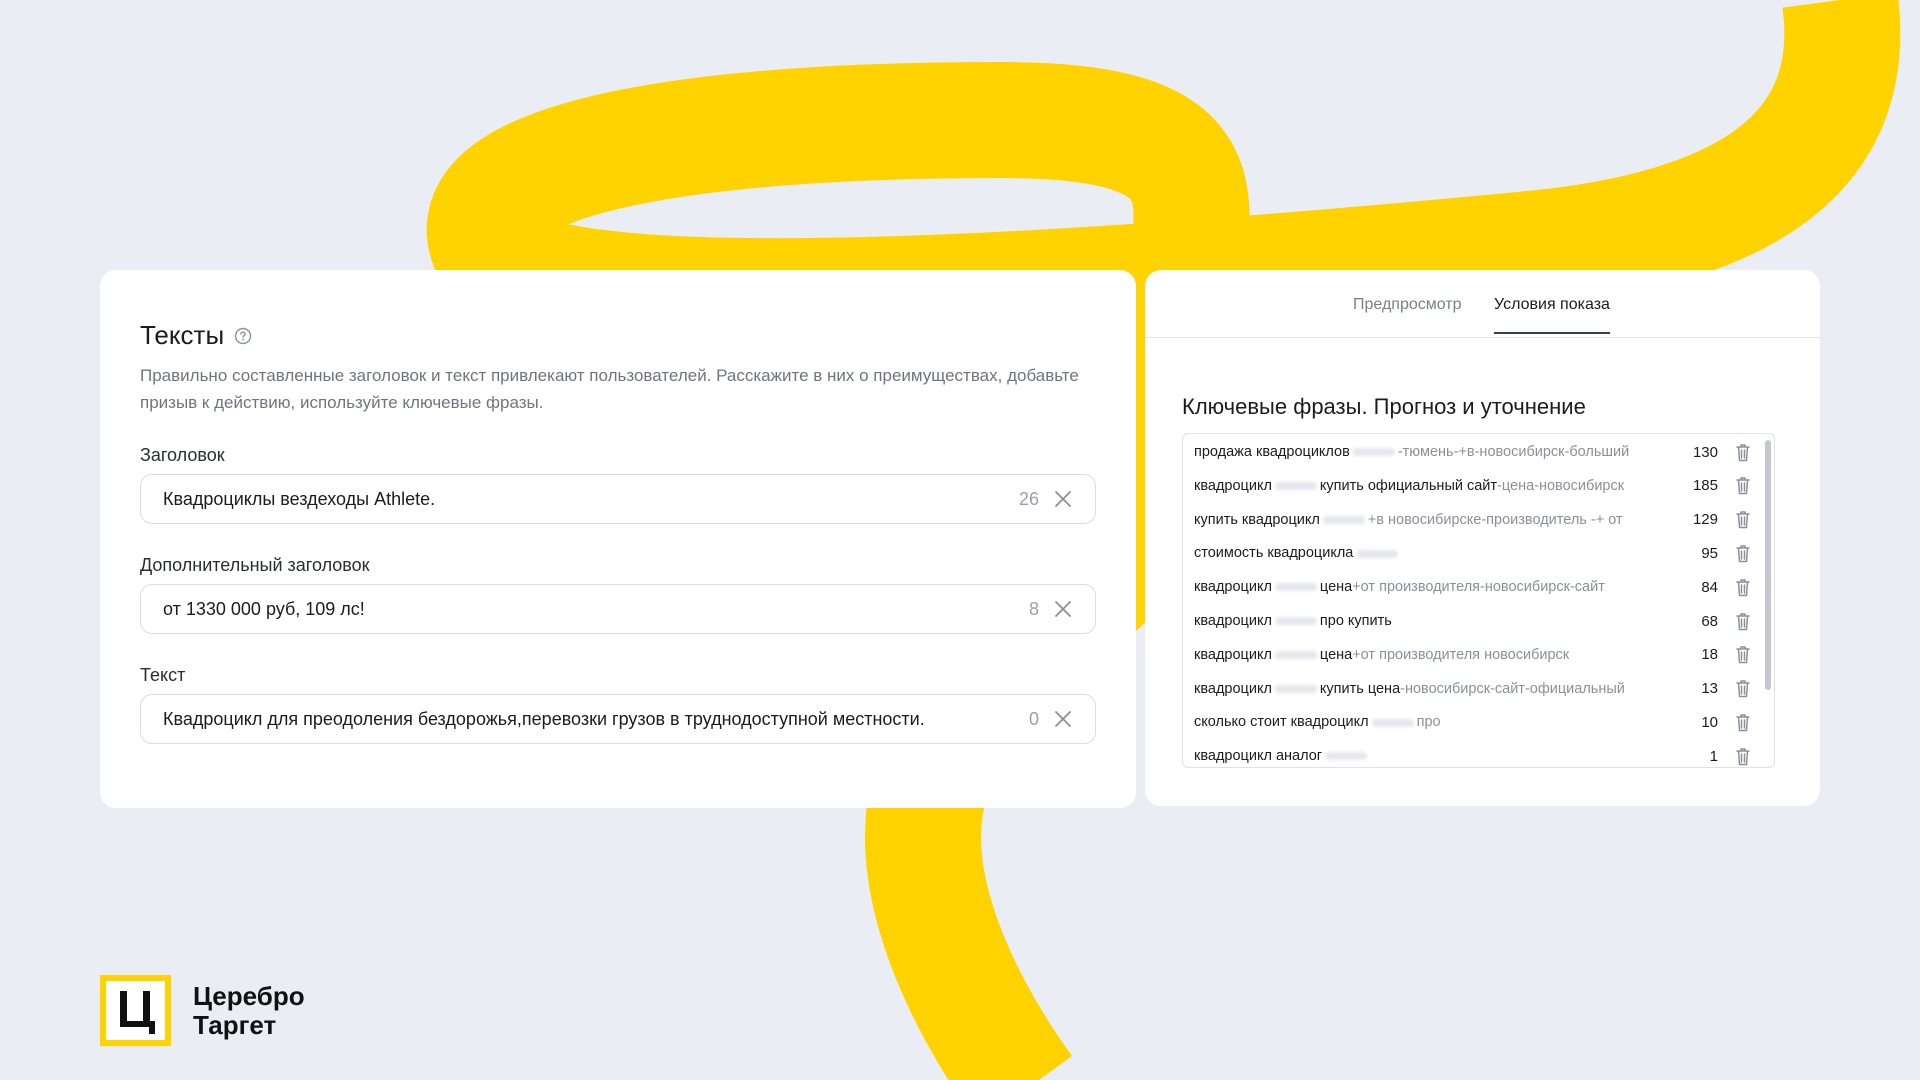 This screenshot has width=1920, height=1080. What do you see at coordinates (1461, 654) in the screenshot?
I see `keyword-phrase-minus-words: +от производителя новосибирск` at bounding box center [1461, 654].